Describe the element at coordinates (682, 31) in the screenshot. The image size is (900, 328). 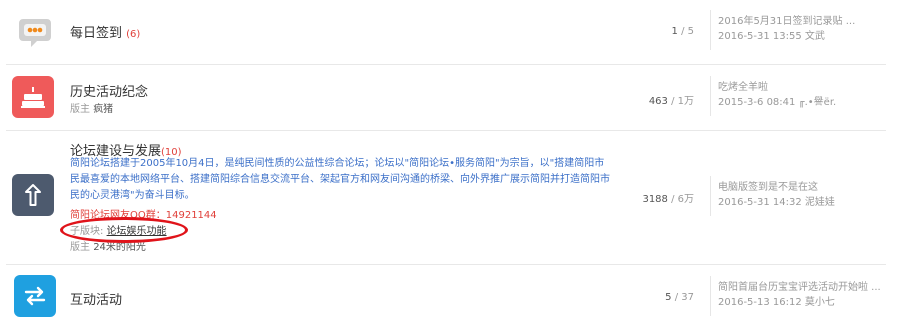
I see `forum-stats: 1 / 5` at that location.